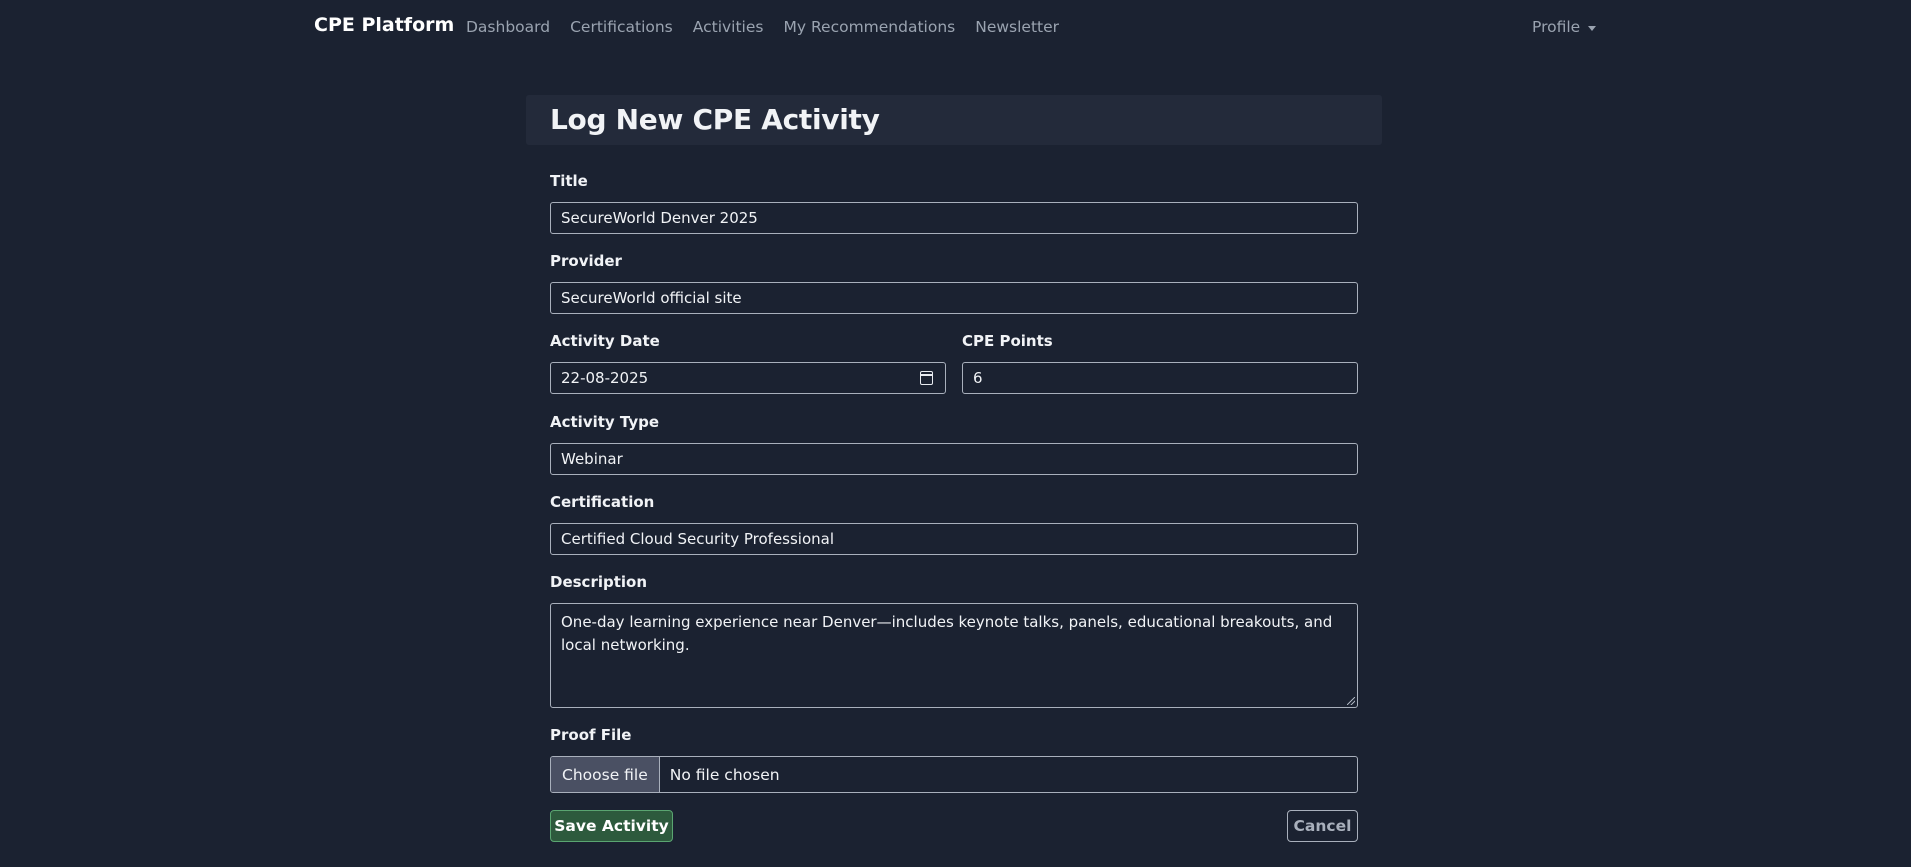 The image size is (1911, 867). I want to click on provider-input: SecureWorld official site, so click(954, 298).